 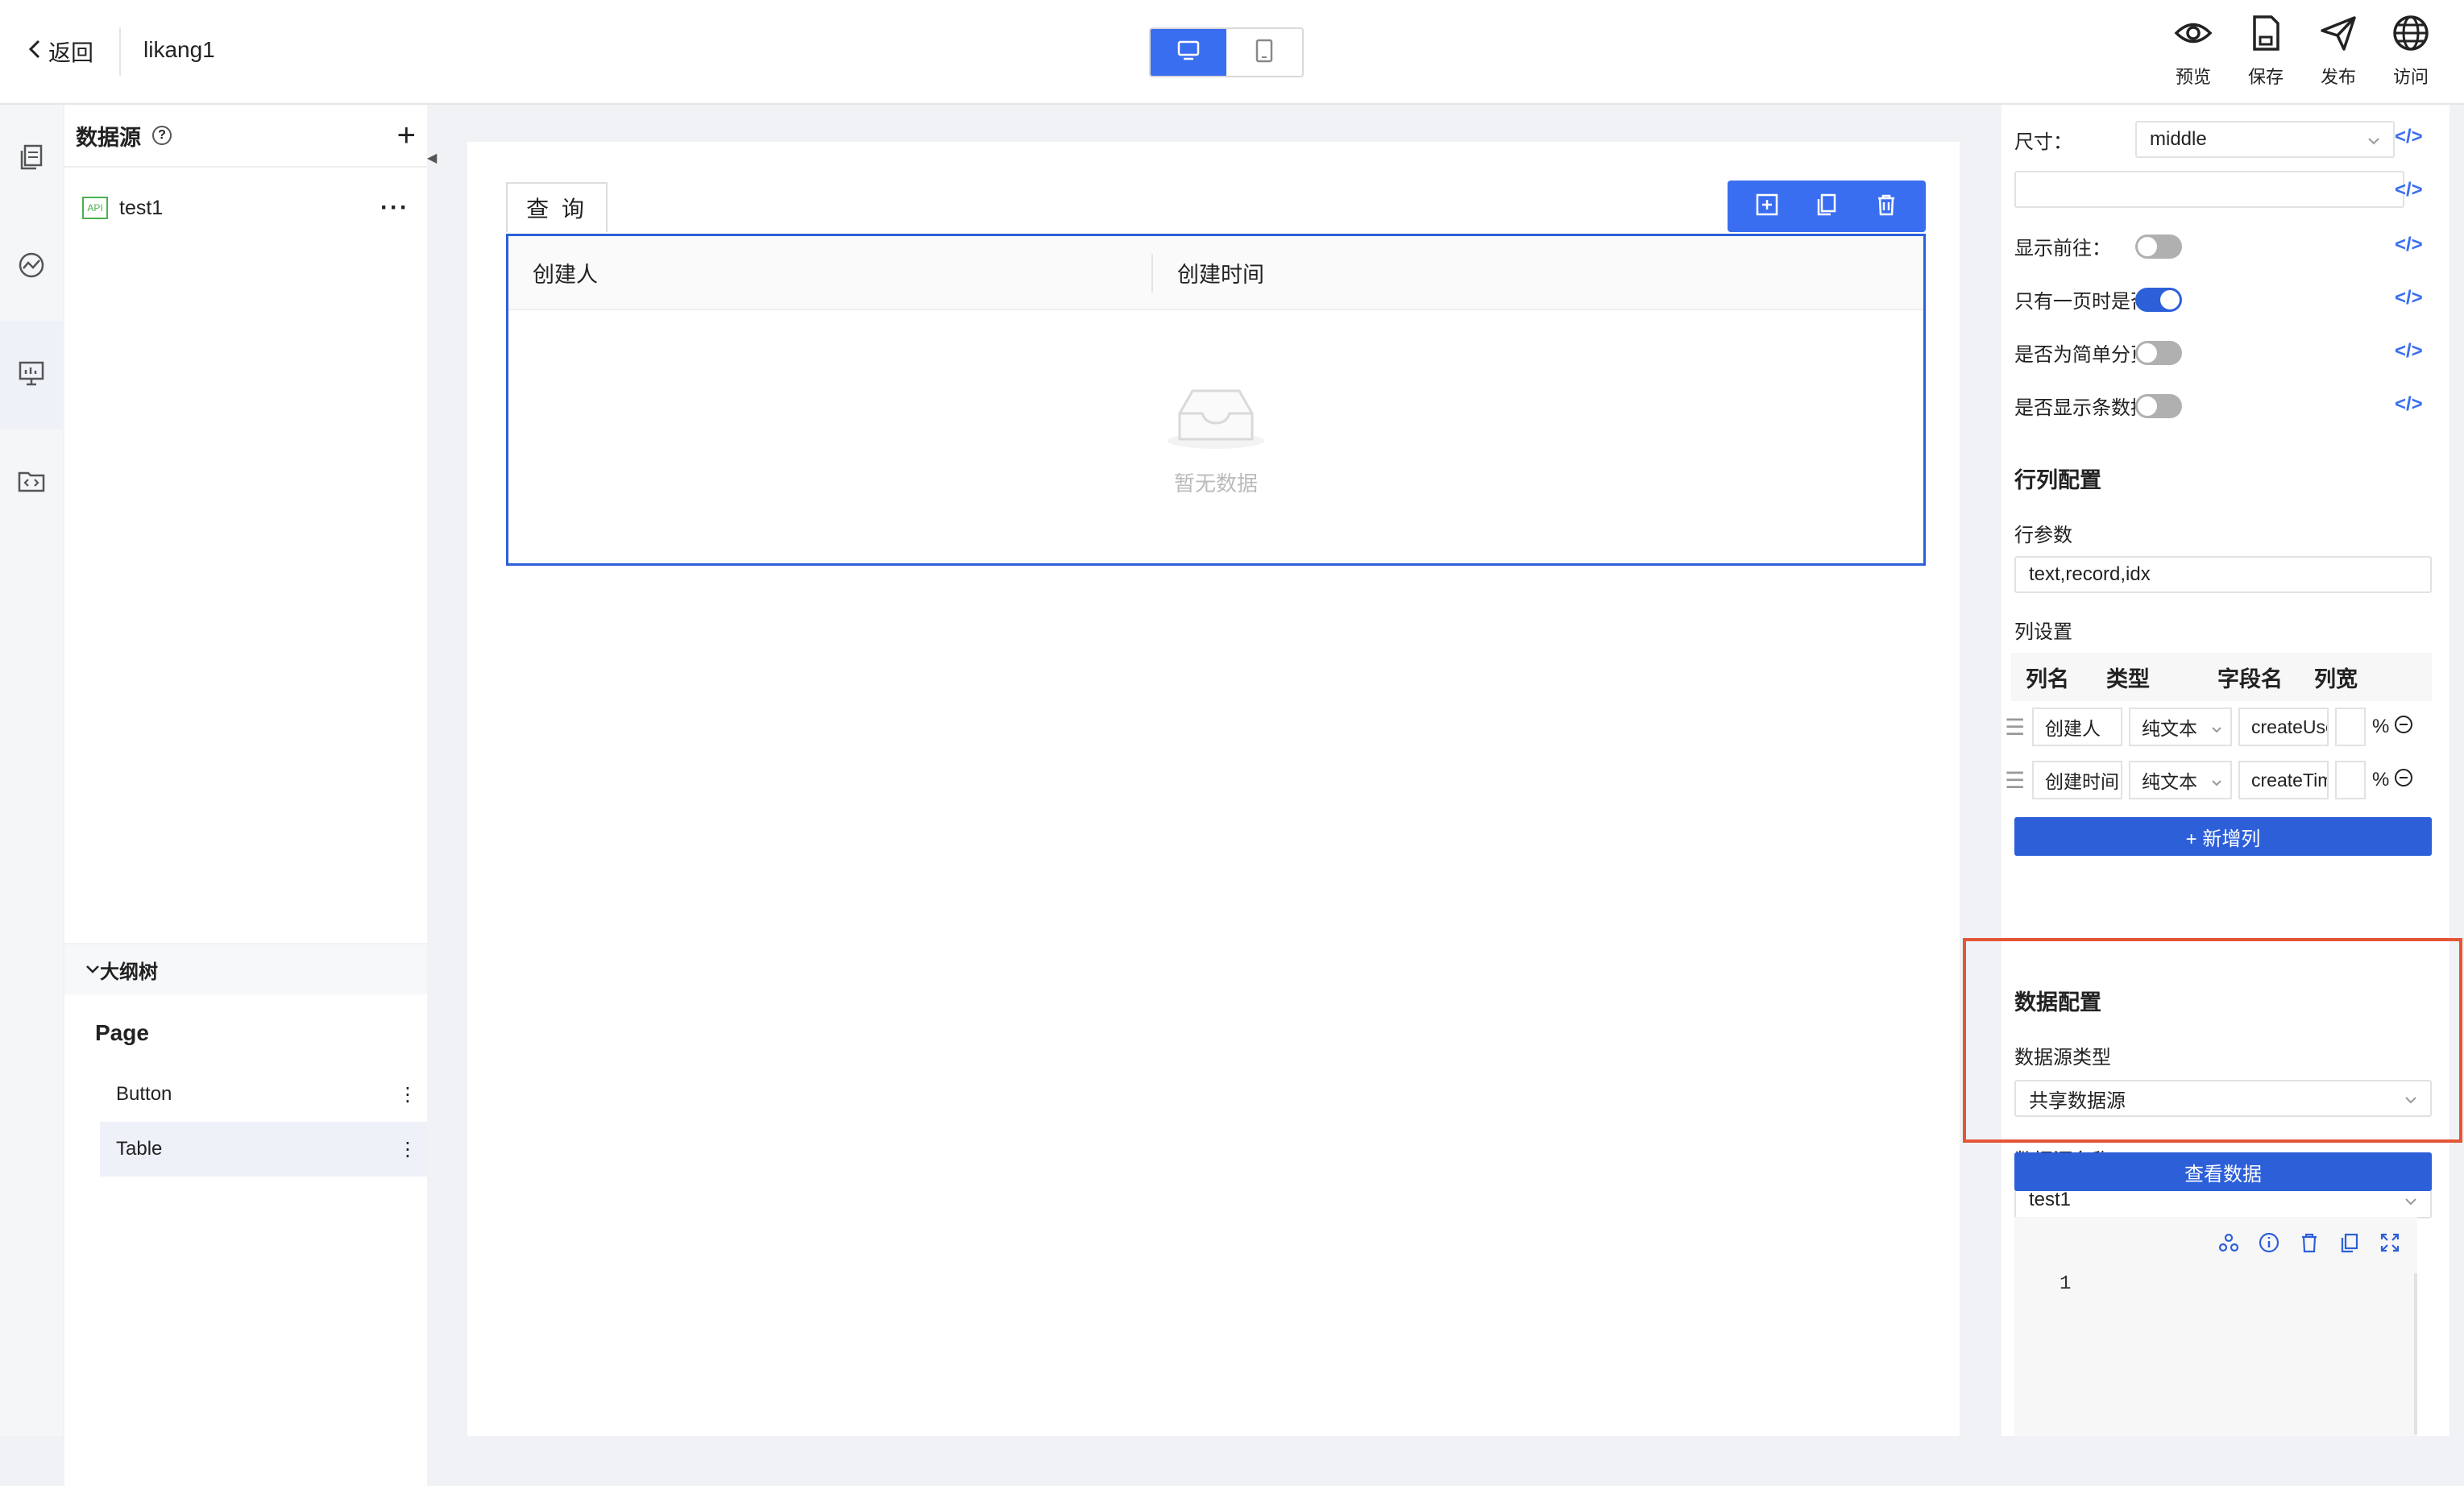 I want to click on single-page-label: 只有一页时是否, so click(x=2074, y=302).